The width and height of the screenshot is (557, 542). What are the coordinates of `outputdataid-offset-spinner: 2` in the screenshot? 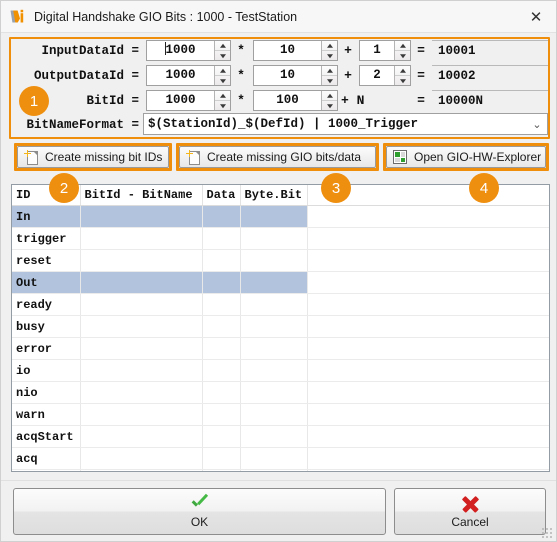 It's located at (385, 75).